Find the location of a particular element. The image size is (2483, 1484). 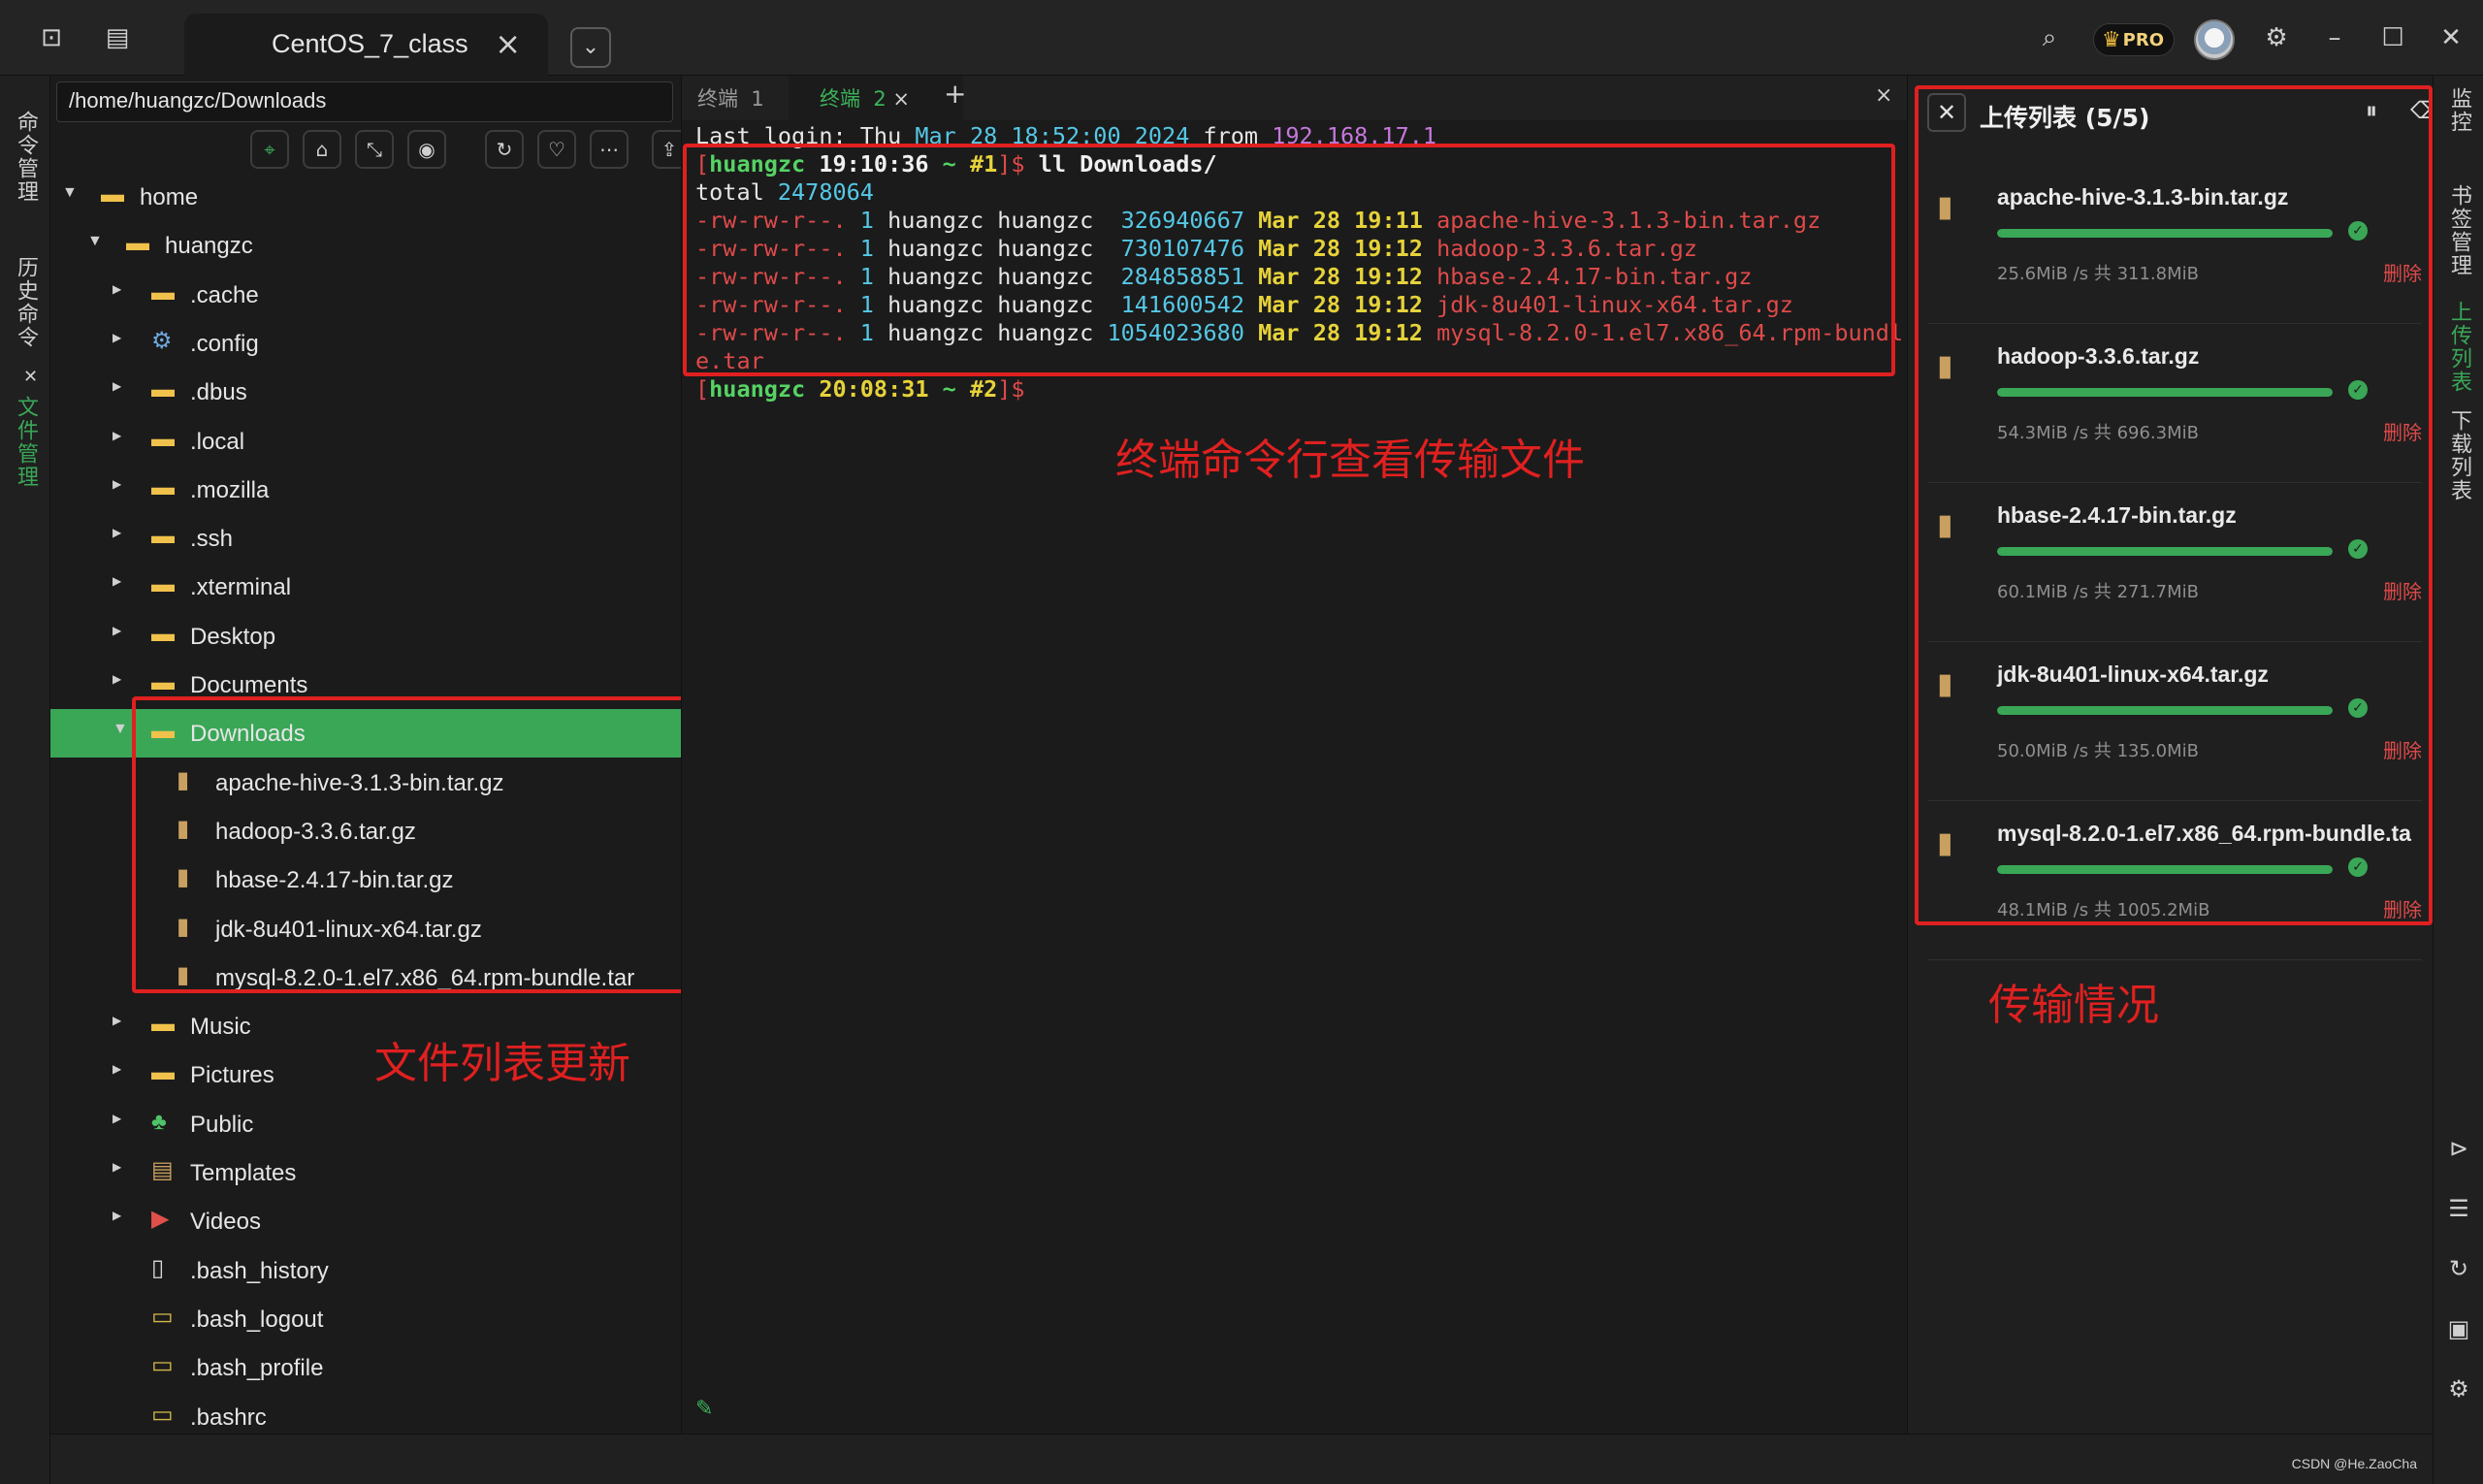

tree-item: ▶ ▤ Templates is located at coordinates (365, 1173).